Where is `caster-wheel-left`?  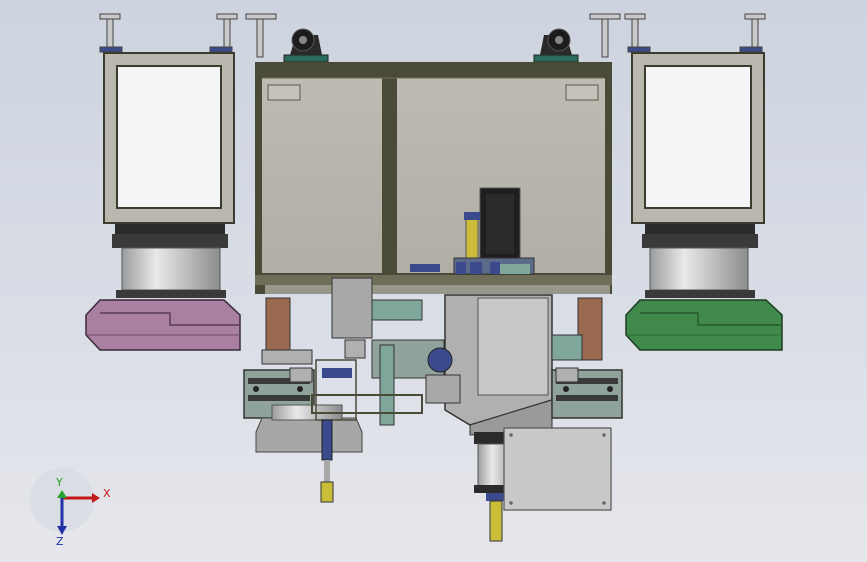 caster-wheel-left is located at coordinates (306, 45).